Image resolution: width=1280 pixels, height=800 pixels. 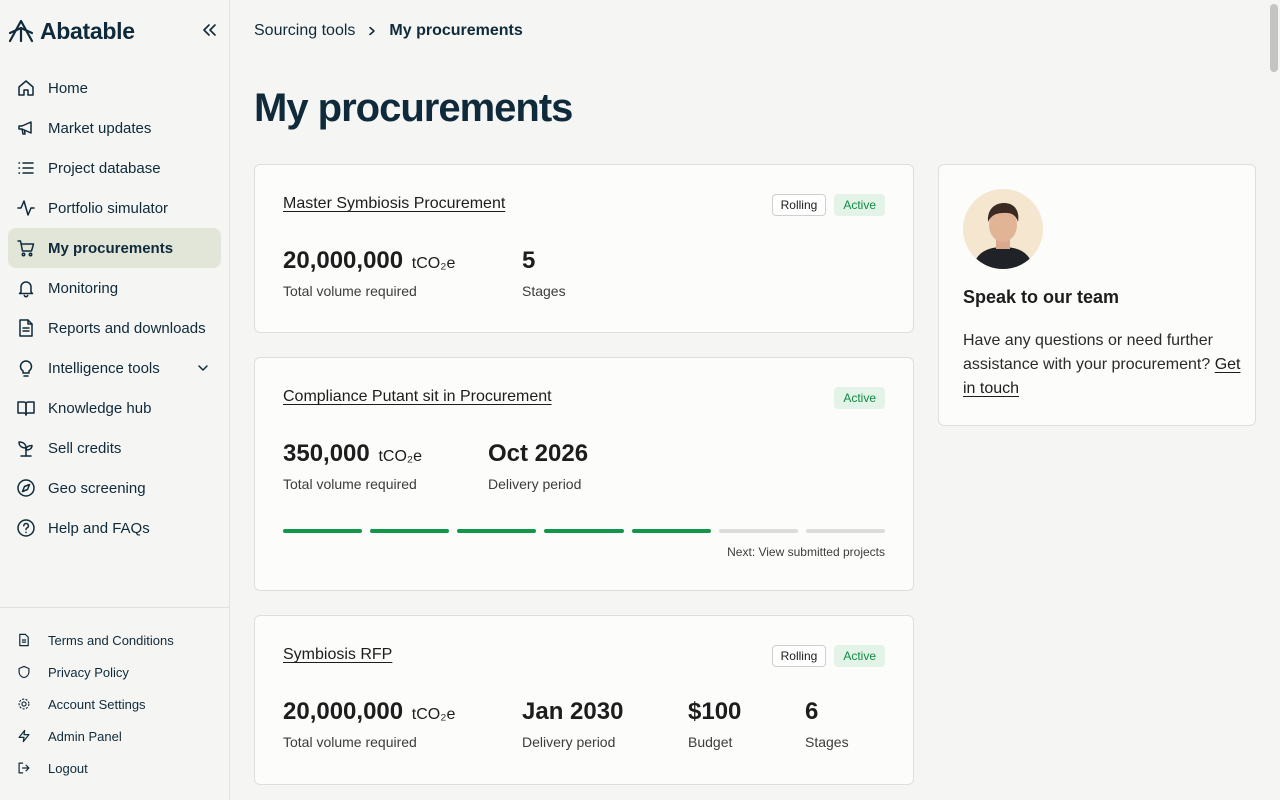 What do you see at coordinates (413, 108) in the screenshot?
I see `page-title: My procurements` at bounding box center [413, 108].